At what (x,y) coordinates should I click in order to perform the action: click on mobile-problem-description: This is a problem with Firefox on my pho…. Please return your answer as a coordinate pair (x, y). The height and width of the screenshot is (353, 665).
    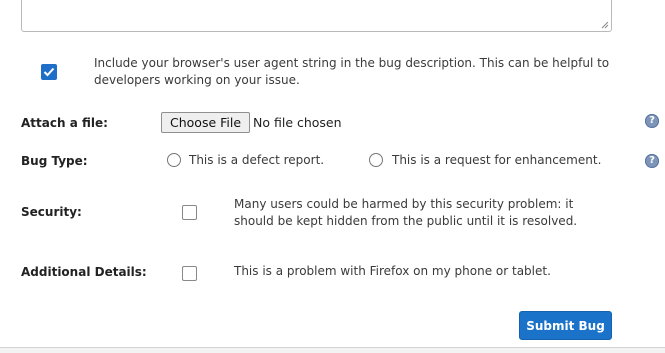
    Looking at the image, I should click on (392, 271).